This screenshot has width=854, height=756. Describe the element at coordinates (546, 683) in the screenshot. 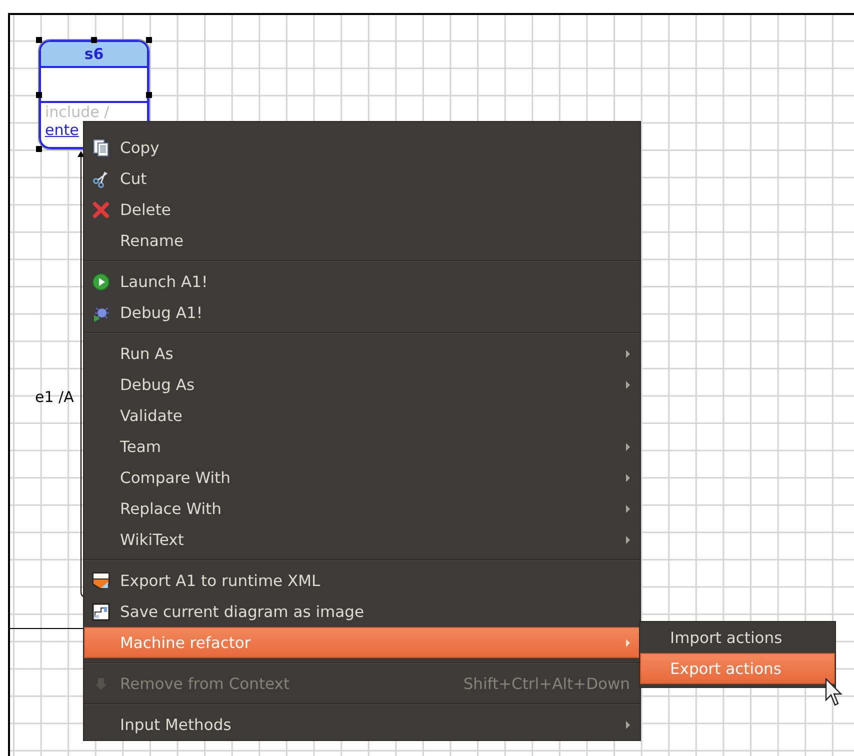

I see `shortcut-text: Shift+Ctrl+Alt+Down` at that location.